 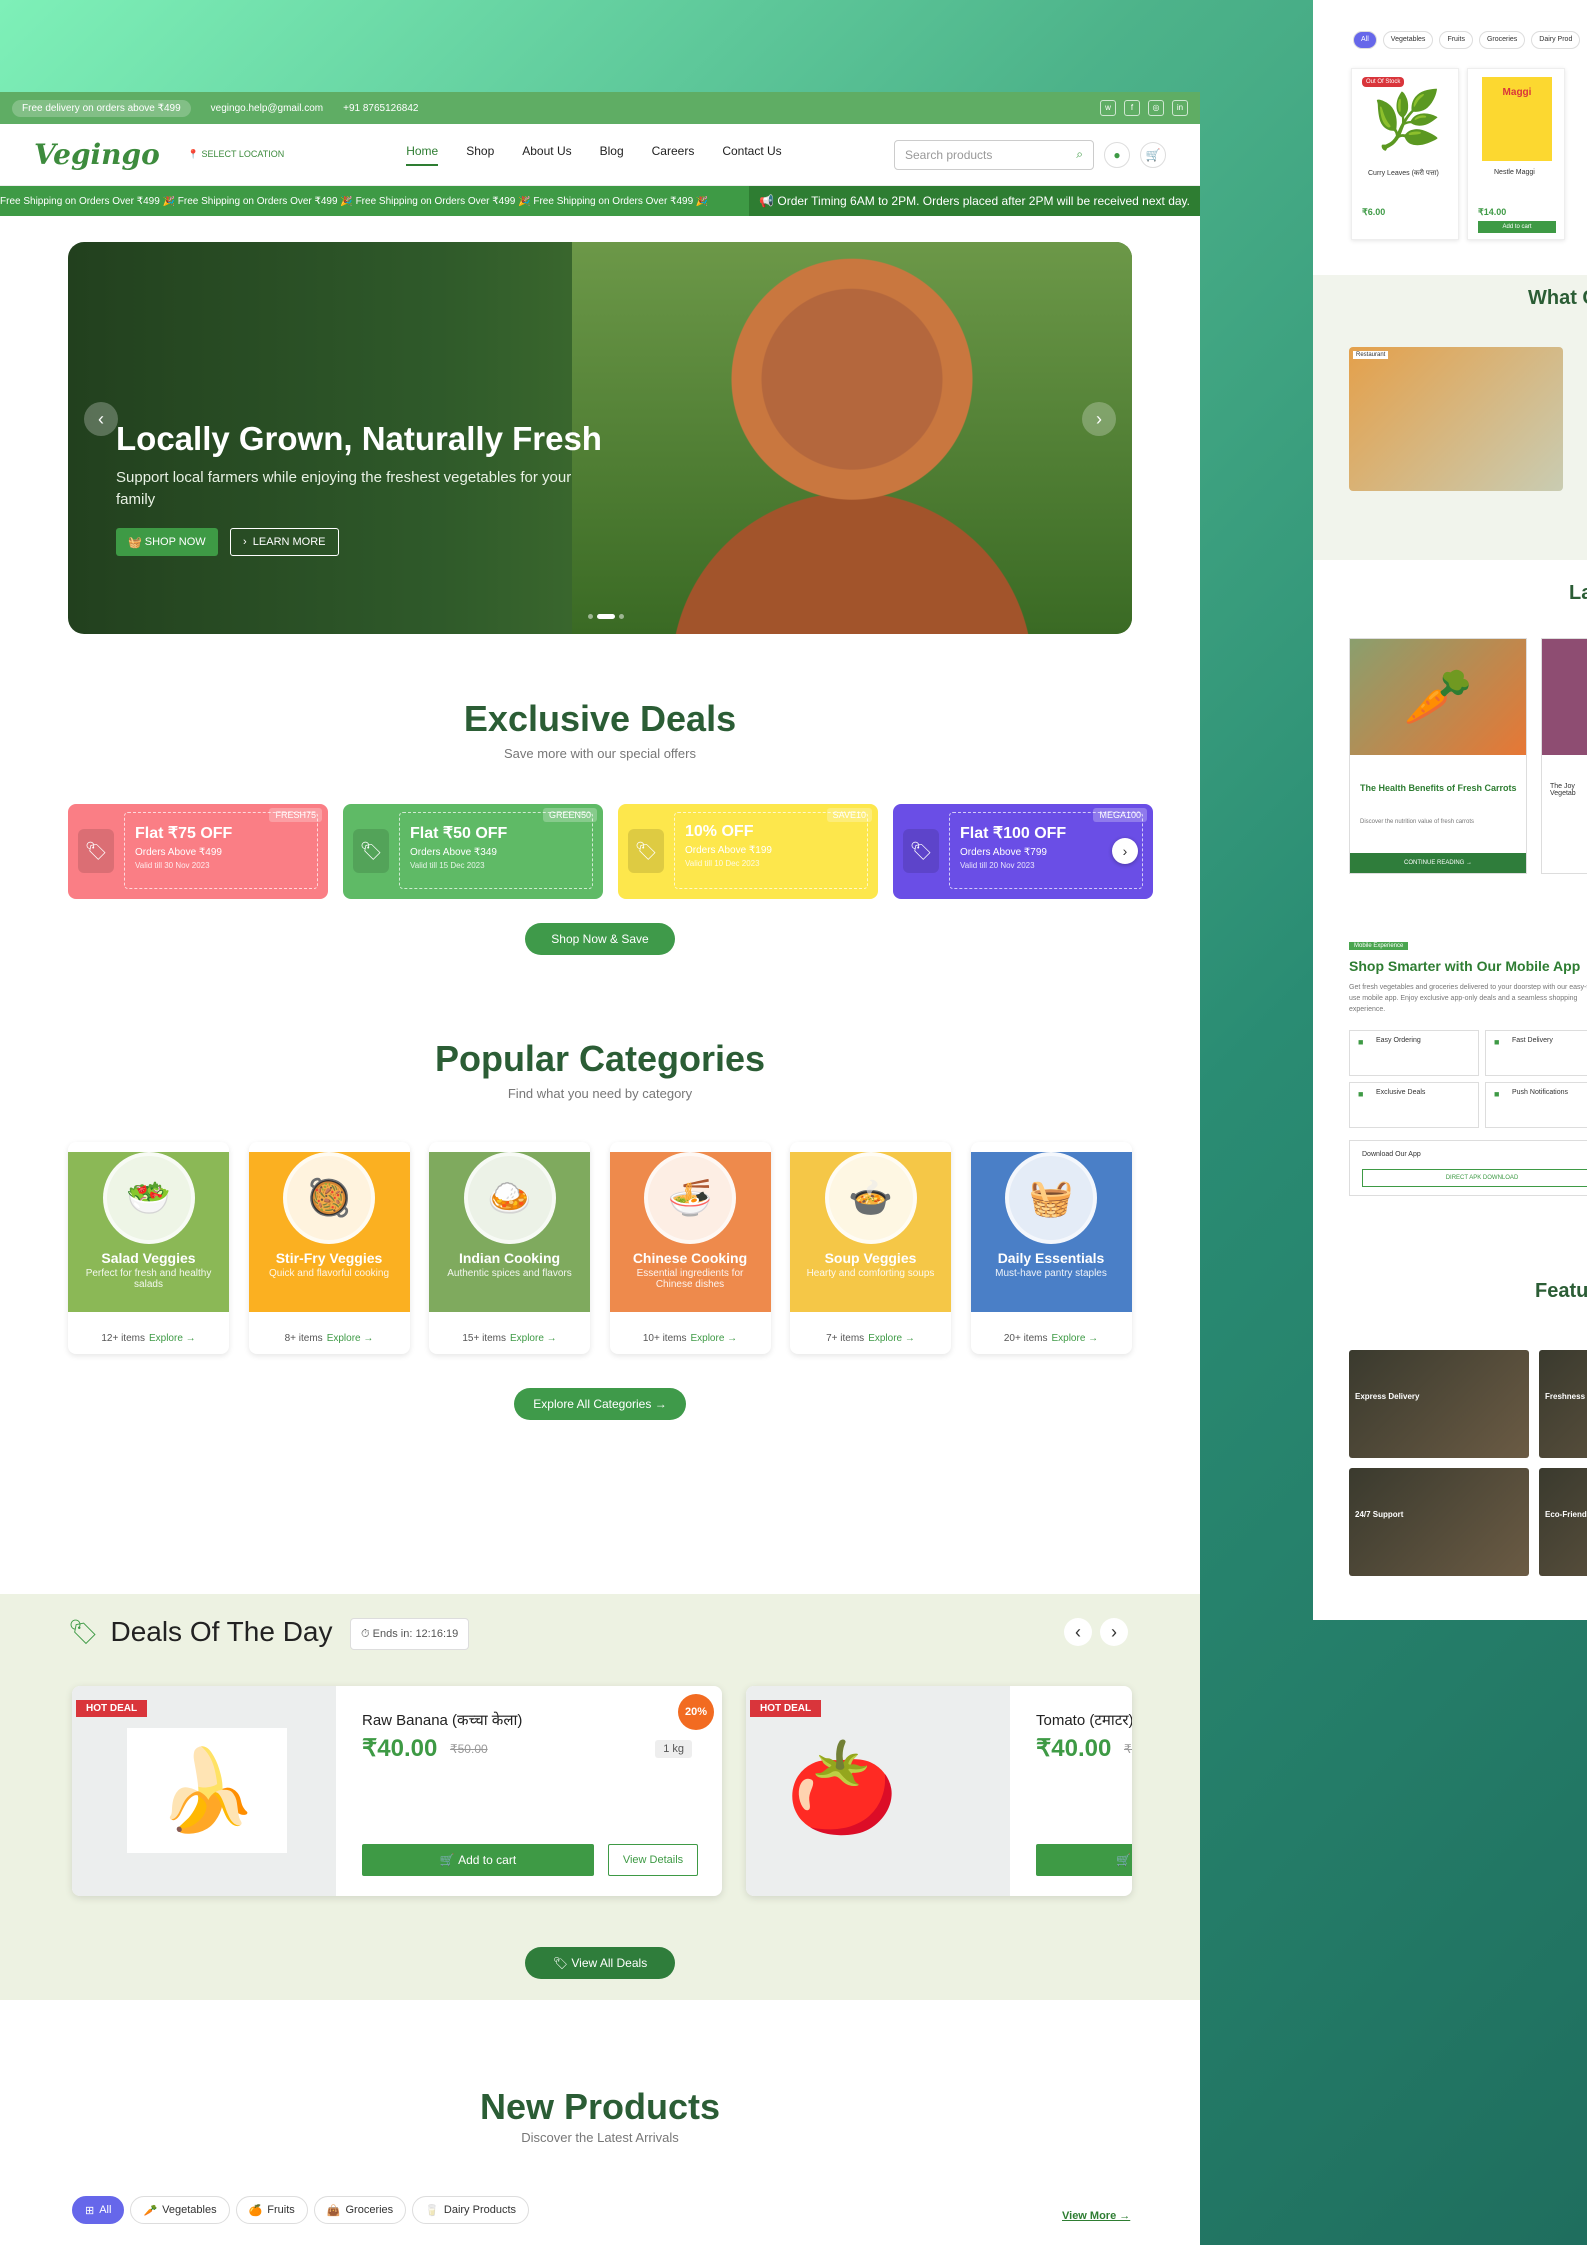 I want to click on continue-reading-button: CONTINUE READING →, so click(x=1438, y=863).